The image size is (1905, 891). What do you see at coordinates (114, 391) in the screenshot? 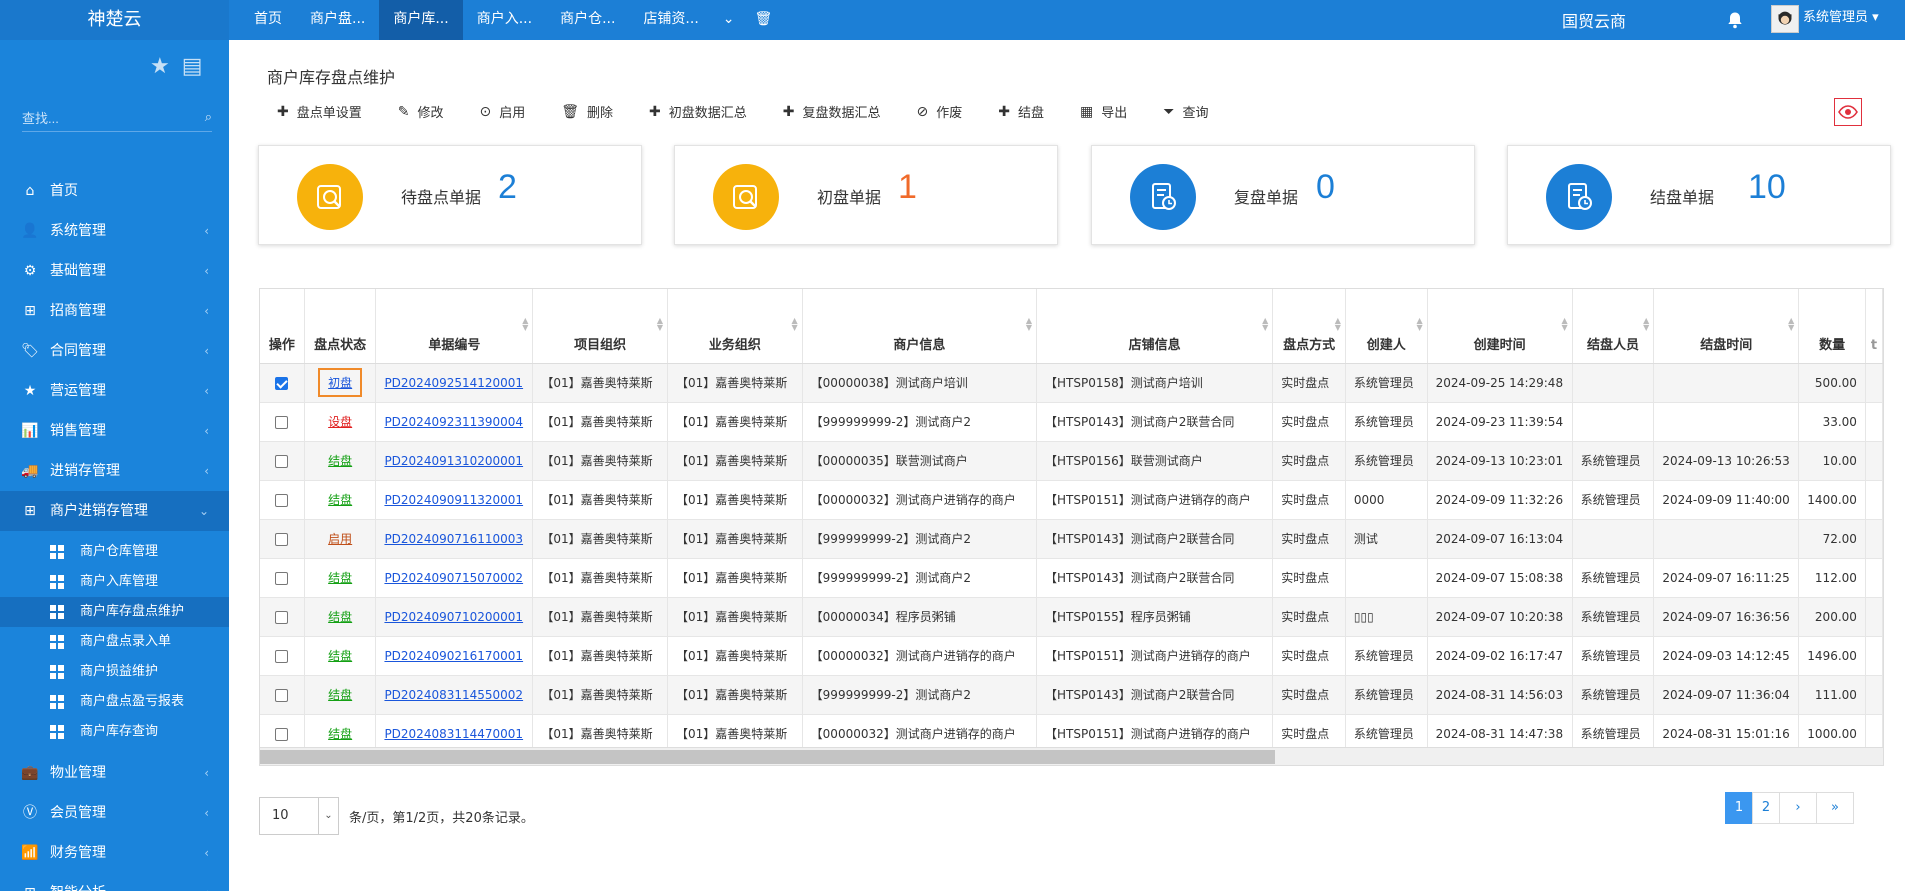
I see `sidebar-item-menu-5: ★ 营运管理 ‹` at bounding box center [114, 391].